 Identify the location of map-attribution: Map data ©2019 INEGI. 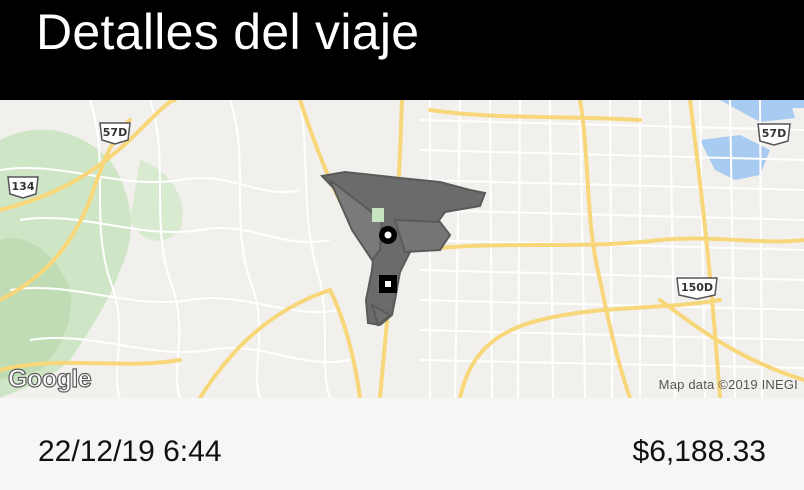
(728, 384).